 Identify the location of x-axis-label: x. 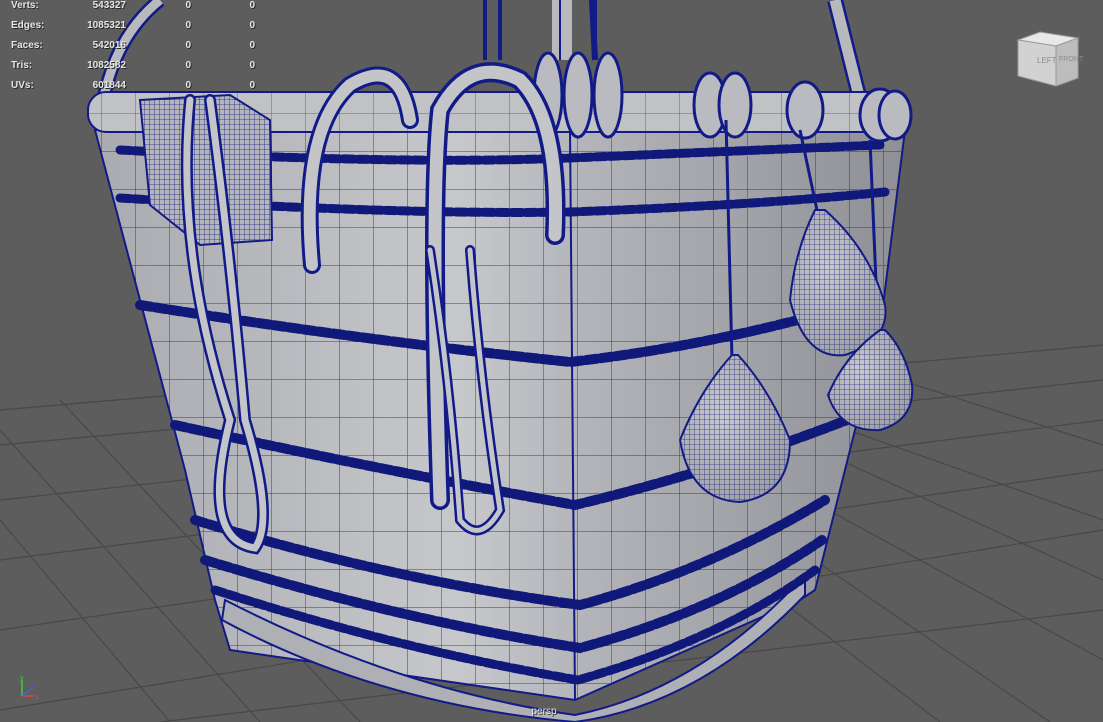
(37, 697).